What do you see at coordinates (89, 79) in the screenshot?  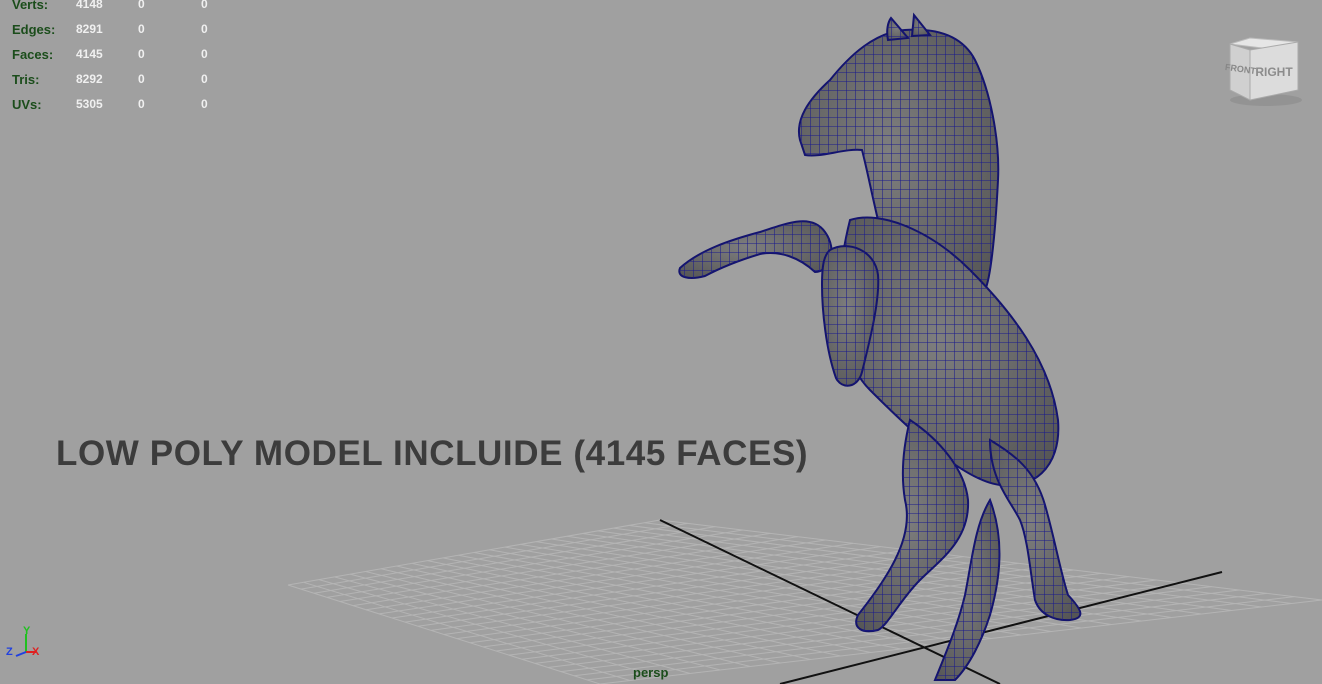 I see `hud-value: 8292` at bounding box center [89, 79].